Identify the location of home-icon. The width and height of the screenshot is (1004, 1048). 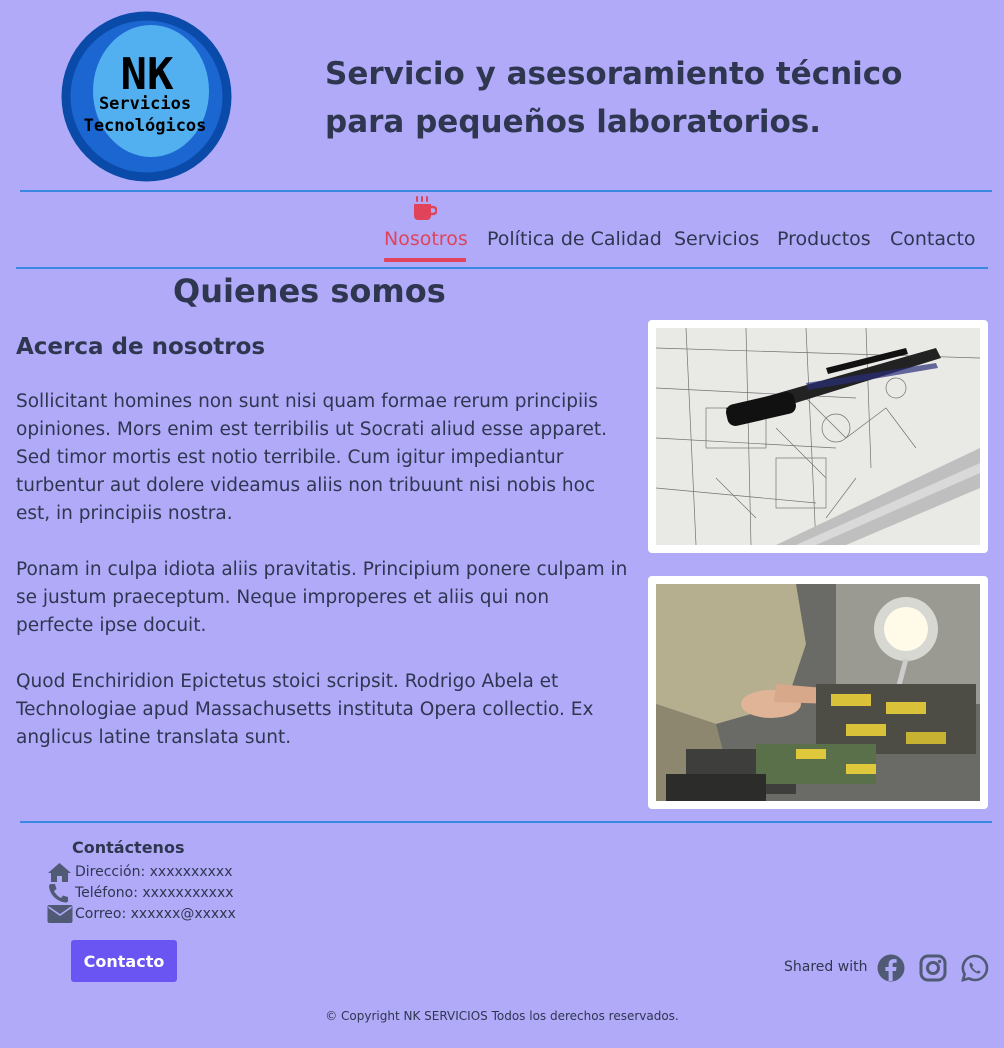
(59, 872).